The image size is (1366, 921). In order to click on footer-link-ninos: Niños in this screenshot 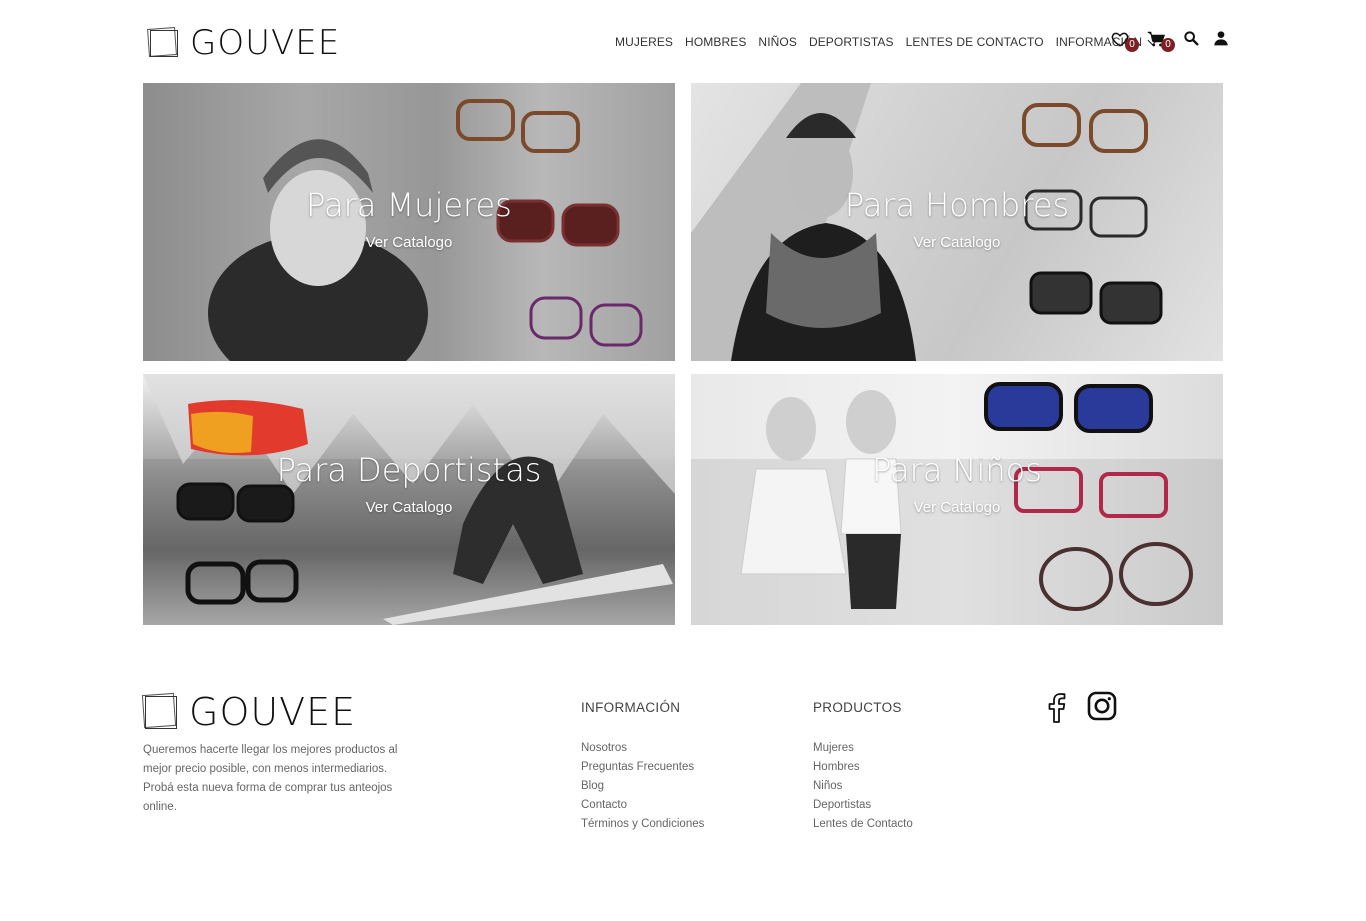, I will do `click(863, 786)`.